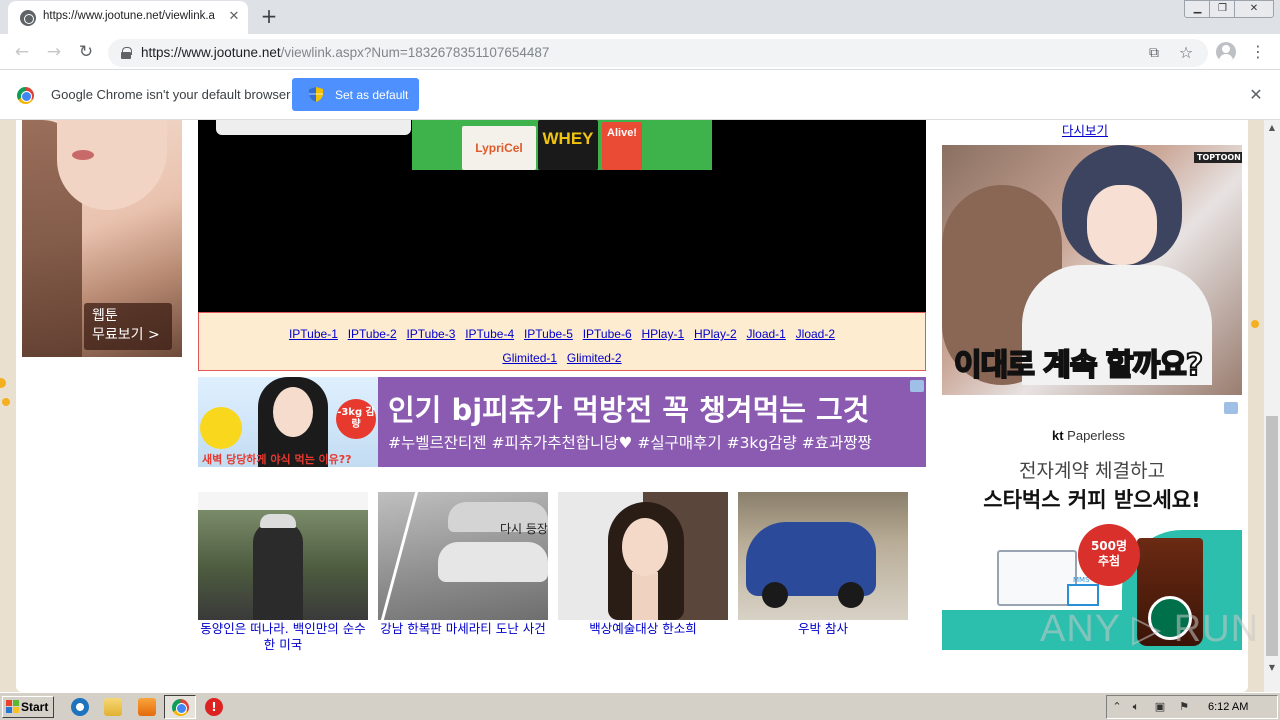 The image size is (1280, 720). What do you see at coordinates (1083, 591) in the screenshot?
I see `mms-mail-icon: MMS` at bounding box center [1083, 591].